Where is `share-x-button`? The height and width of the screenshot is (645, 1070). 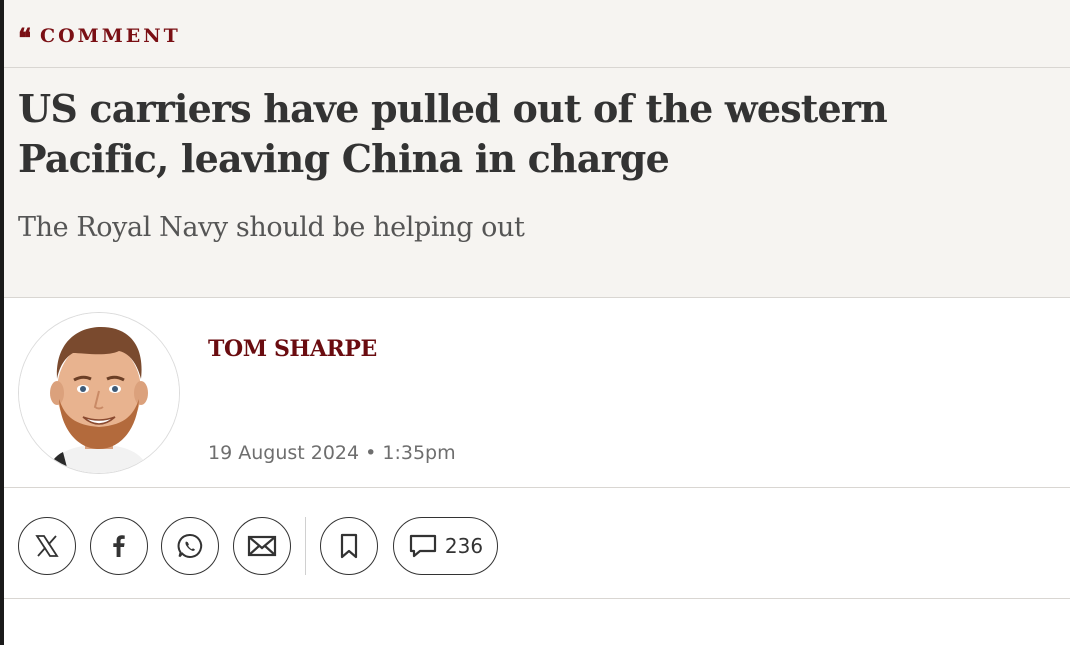 share-x-button is located at coordinates (47, 546).